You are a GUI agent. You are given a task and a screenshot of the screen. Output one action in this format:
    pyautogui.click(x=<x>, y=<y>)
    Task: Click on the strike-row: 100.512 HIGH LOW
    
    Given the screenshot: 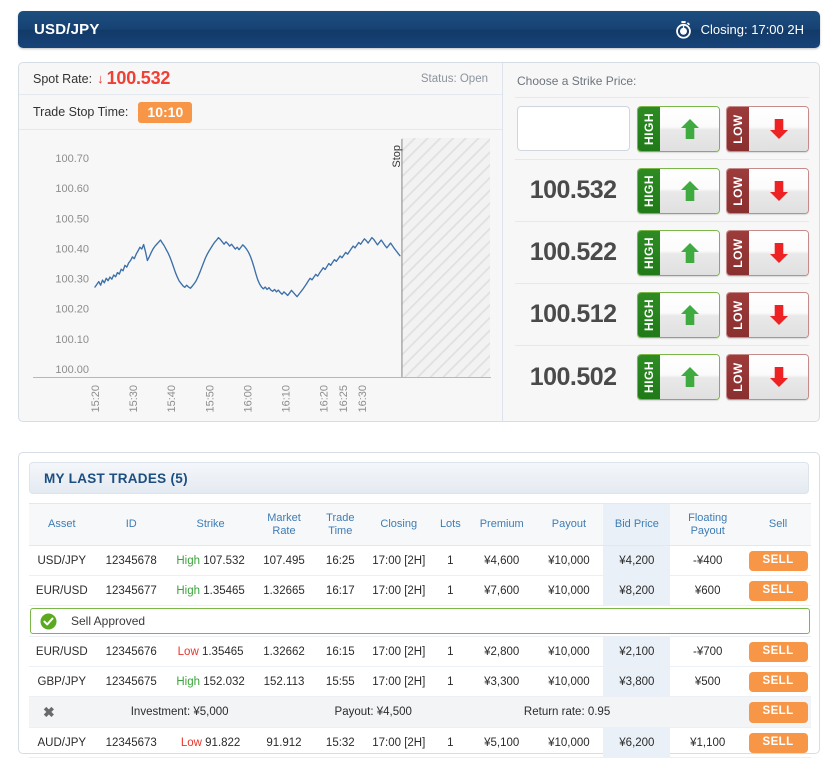 What is the action you would take?
    pyautogui.click(x=662, y=315)
    